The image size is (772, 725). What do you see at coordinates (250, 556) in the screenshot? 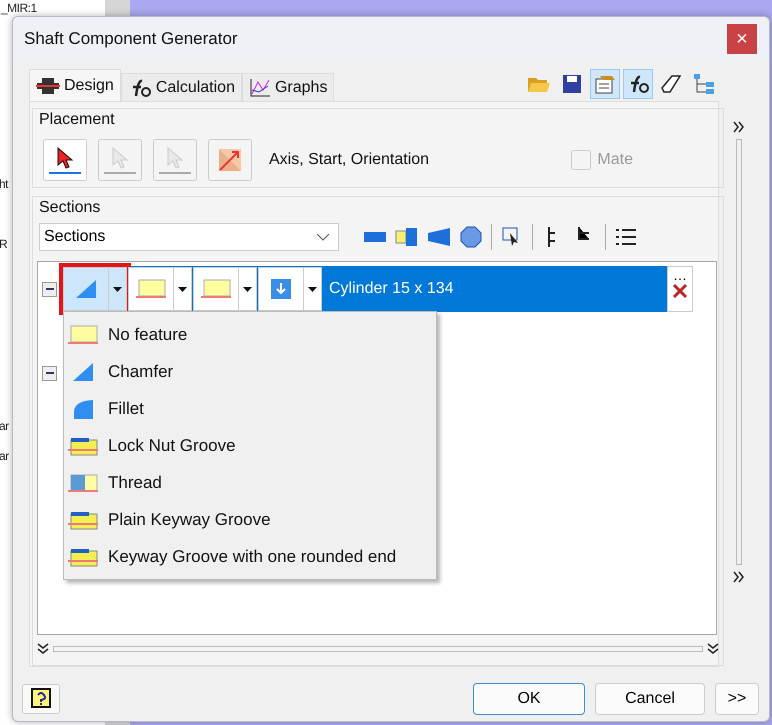
I see `menu-item: Keyway Groove with one rounded end` at bounding box center [250, 556].